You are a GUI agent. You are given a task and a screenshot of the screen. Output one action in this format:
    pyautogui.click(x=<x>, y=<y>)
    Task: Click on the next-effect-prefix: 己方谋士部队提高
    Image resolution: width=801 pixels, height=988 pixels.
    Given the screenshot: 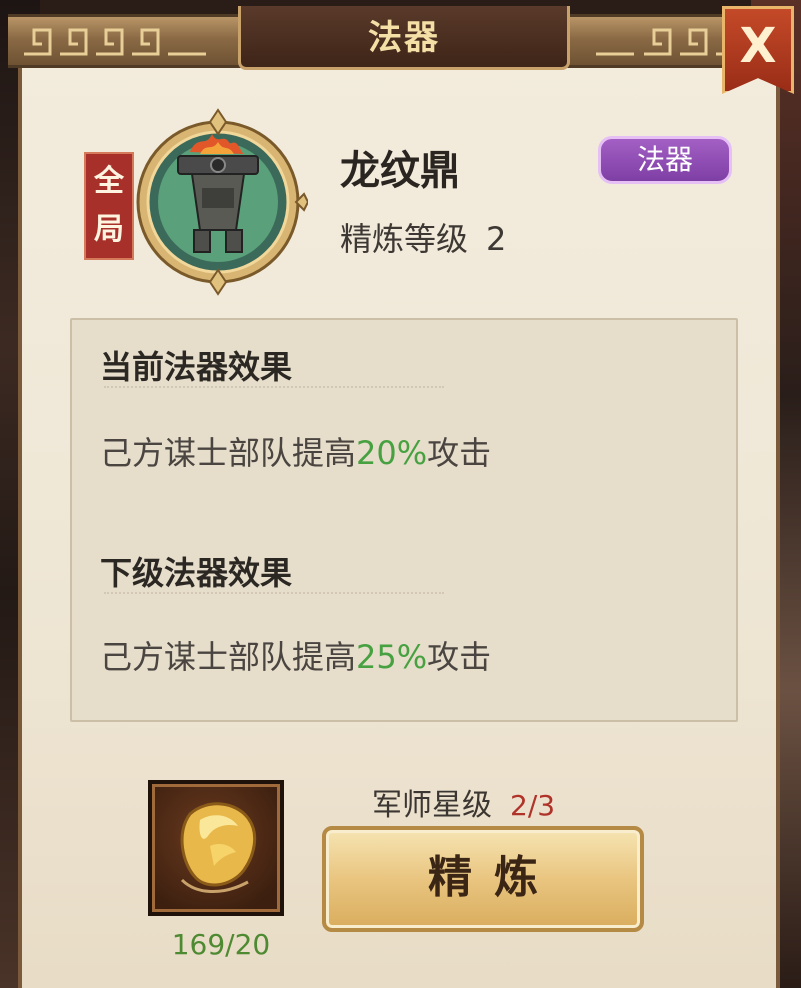 What is the action you would take?
    pyautogui.click(x=228, y=657)
    